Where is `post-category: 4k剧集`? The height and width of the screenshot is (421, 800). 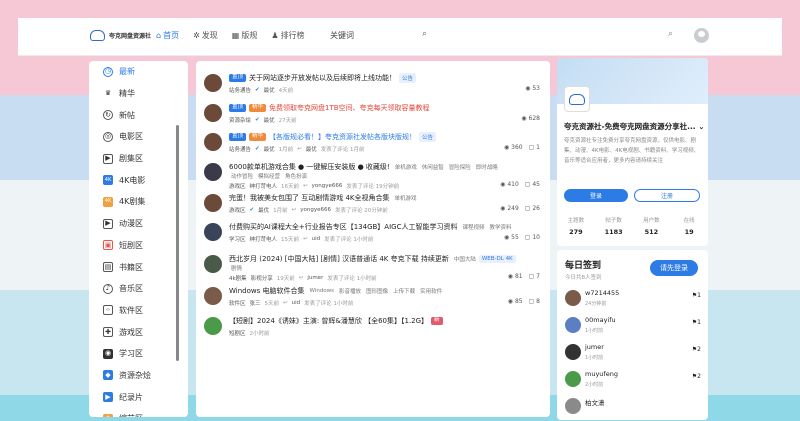 post-category: 4k剧集 is located at coordinates (238, 278).